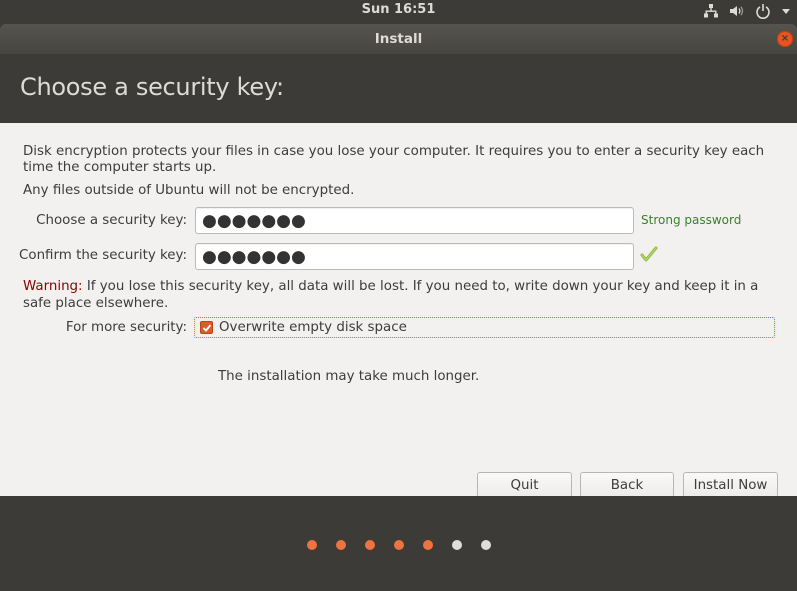 This screenshot has width=797, height=591. Describe the element at coordinates (763, 11) in the screenshot. I see `power-icon` at that location.